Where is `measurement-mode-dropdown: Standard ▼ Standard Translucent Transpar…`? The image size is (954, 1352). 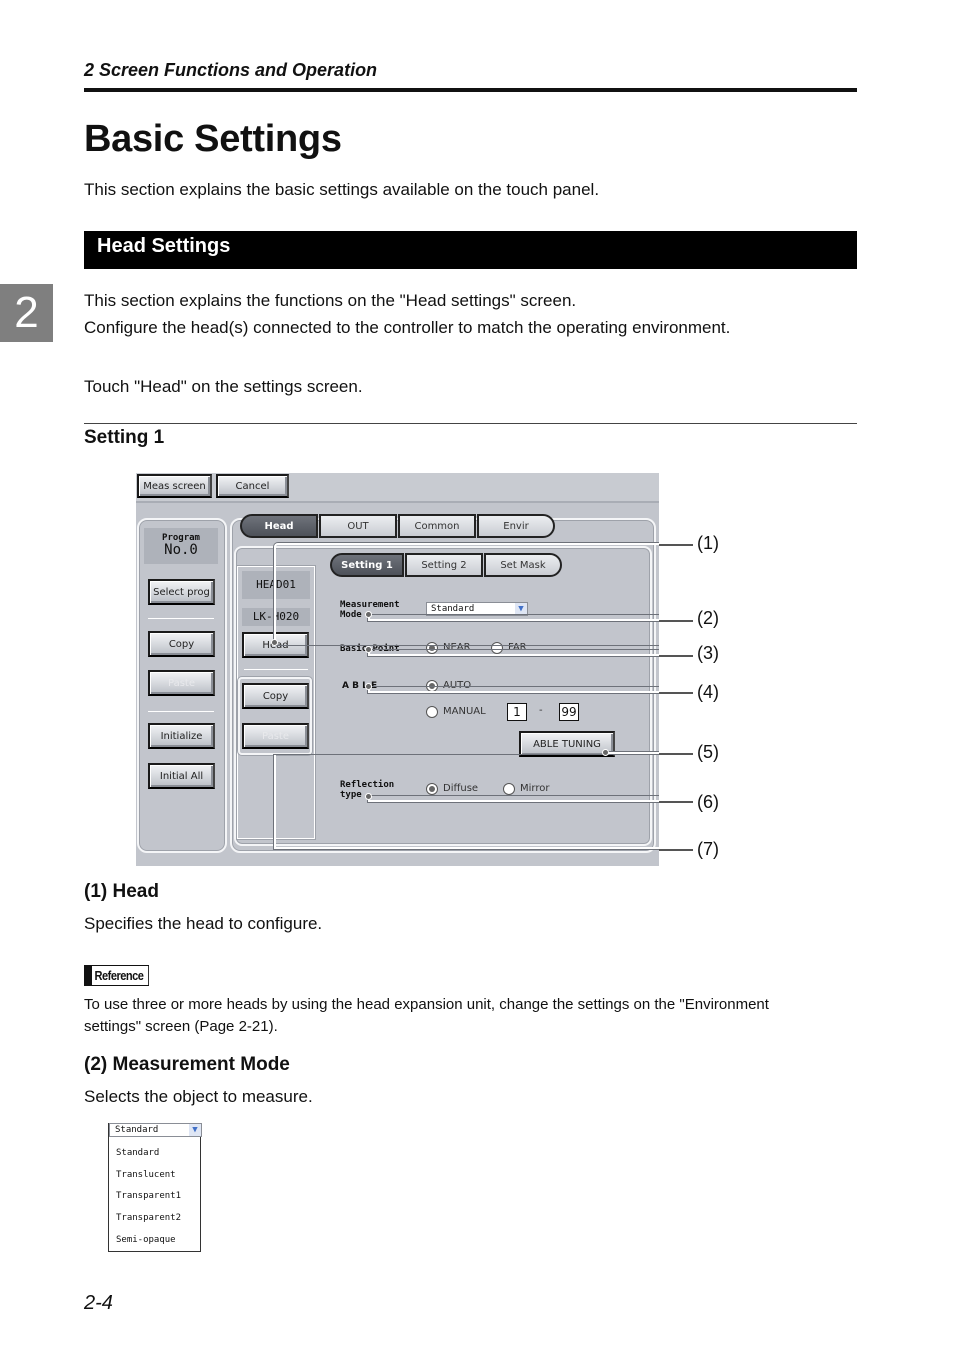
measurement-mode-dropdown: Standard ▼ Standard Translucent Transpar… is located at coordinates (155, 1187).